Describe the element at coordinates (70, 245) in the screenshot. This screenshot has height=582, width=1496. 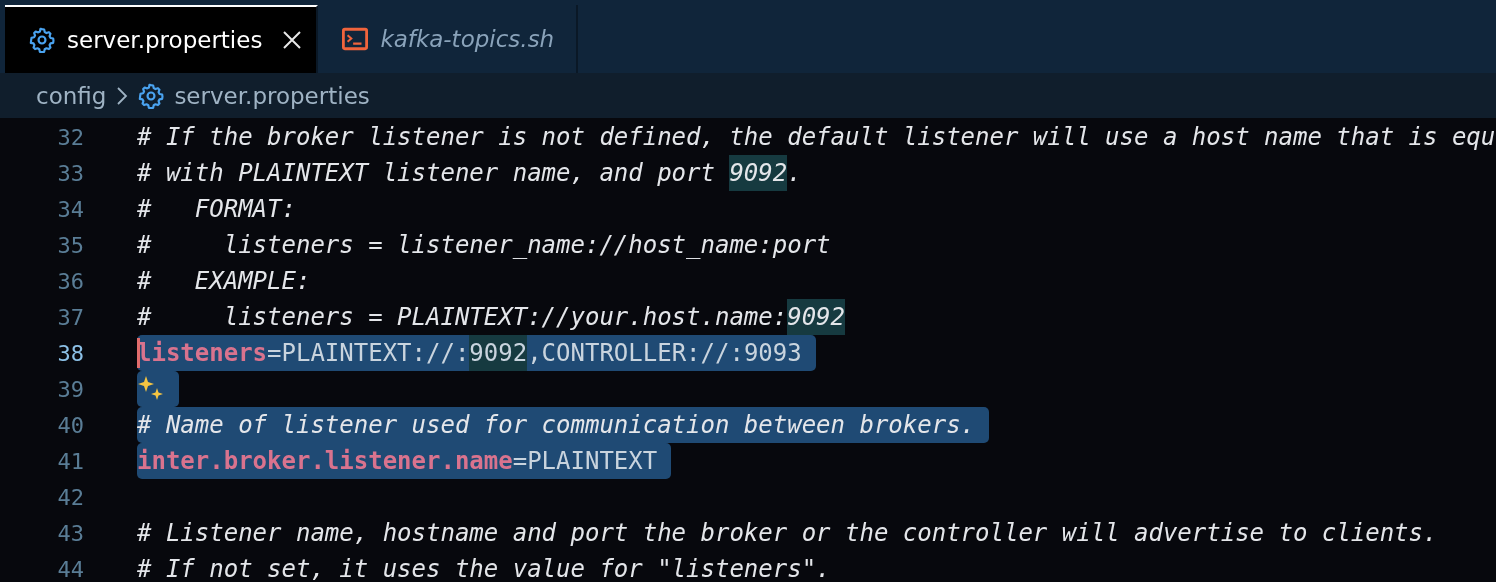
I see `line-number: 35` at that location.